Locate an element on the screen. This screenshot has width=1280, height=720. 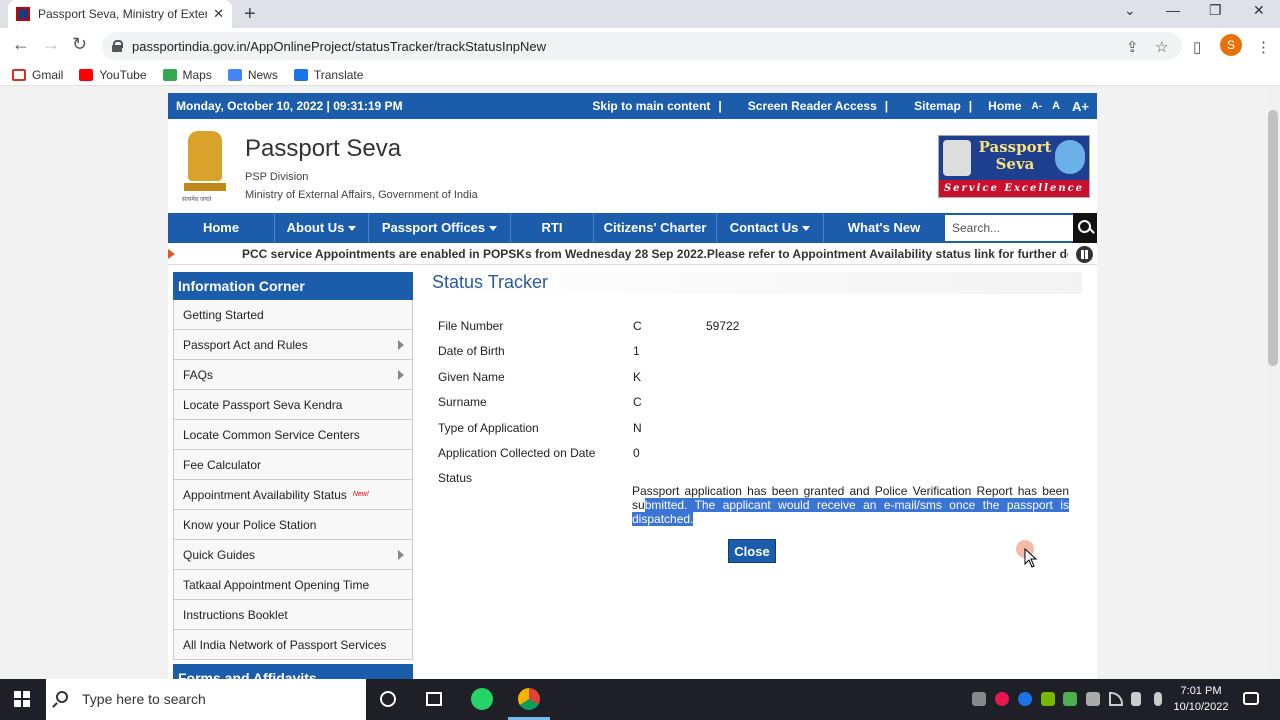
logo-line1: Passport is located at coordinates (1015, 147).